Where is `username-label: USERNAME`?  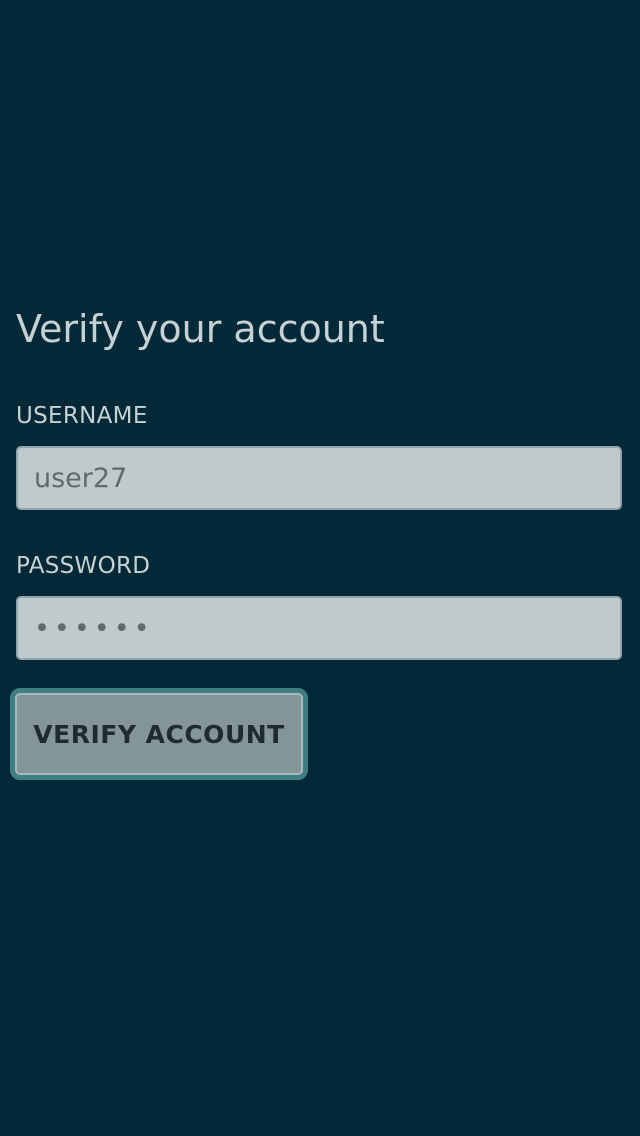 username-label: USERNAME is located at coordinates (82, 416).